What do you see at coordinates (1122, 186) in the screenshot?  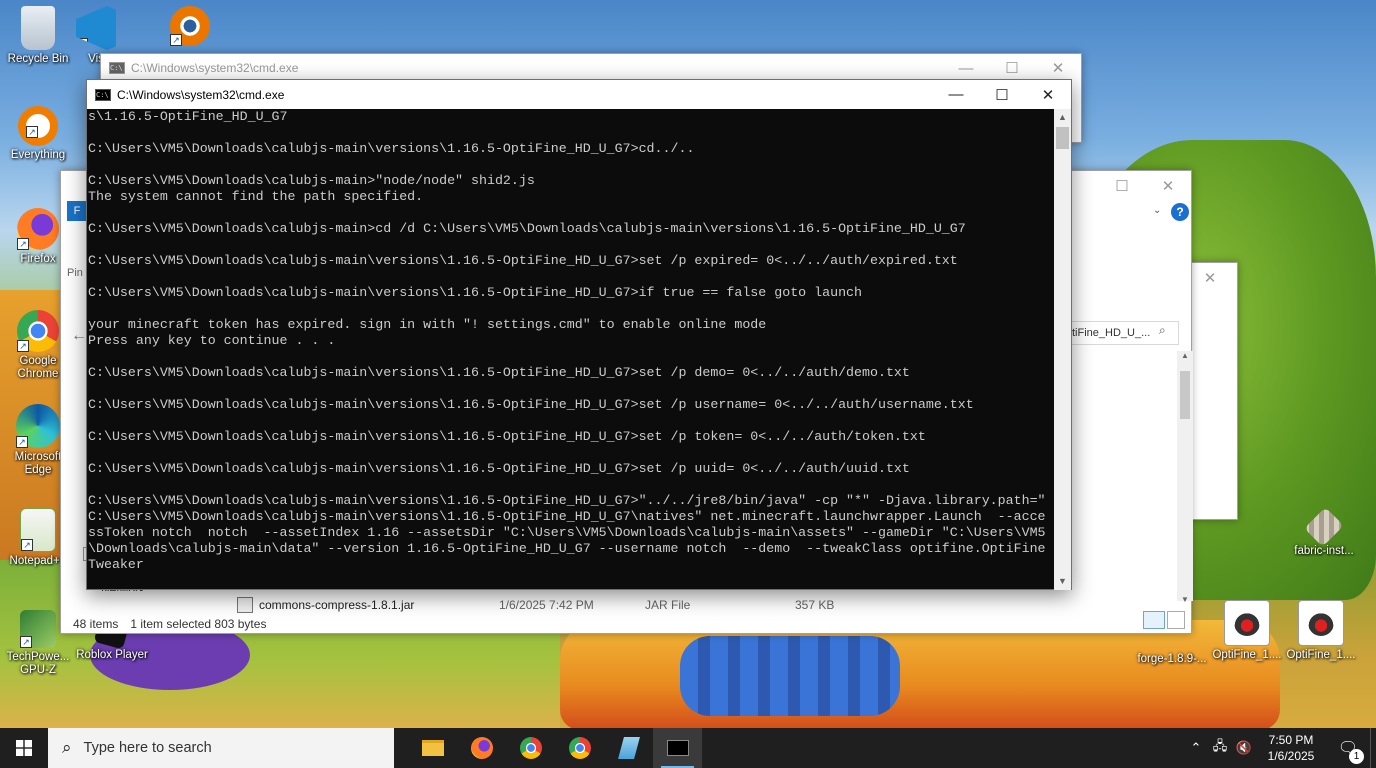 I see `maximize-icon: ☐` at bounding box center [1122, 186].